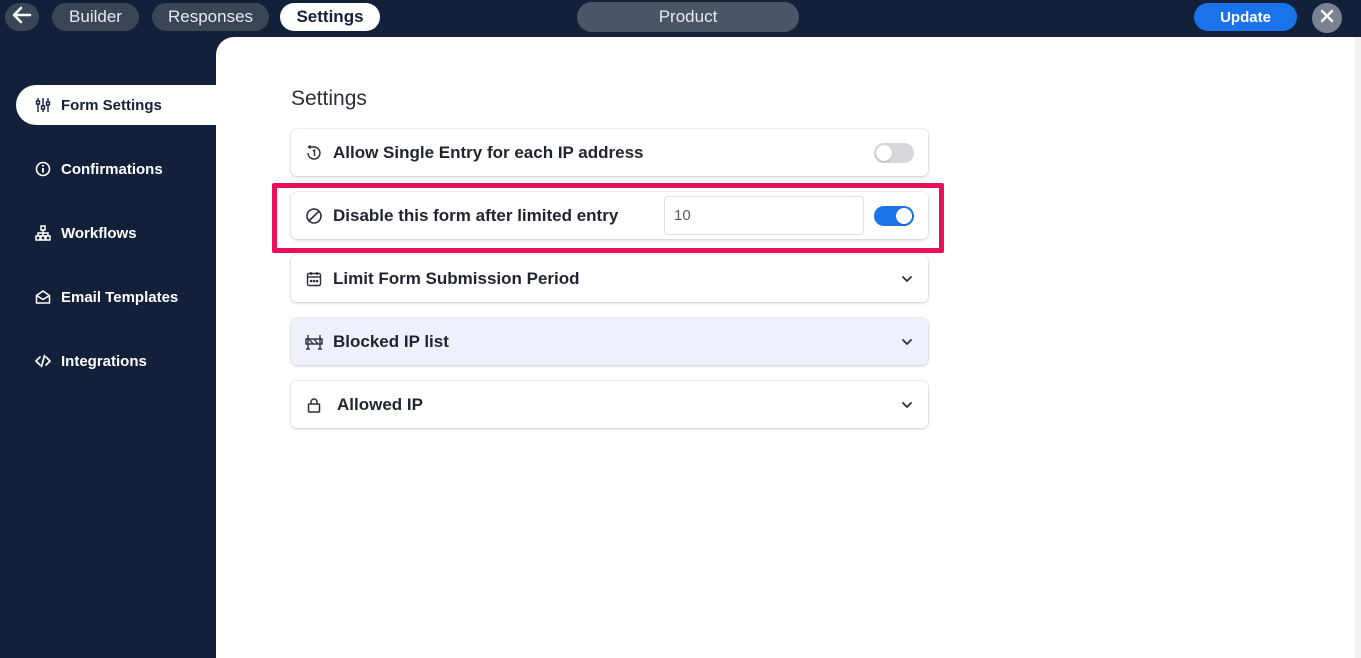  Describe the element at coordinates (476, 215) in the screenshot. I see `setting-label: Disable this form after limited entry` at that location.